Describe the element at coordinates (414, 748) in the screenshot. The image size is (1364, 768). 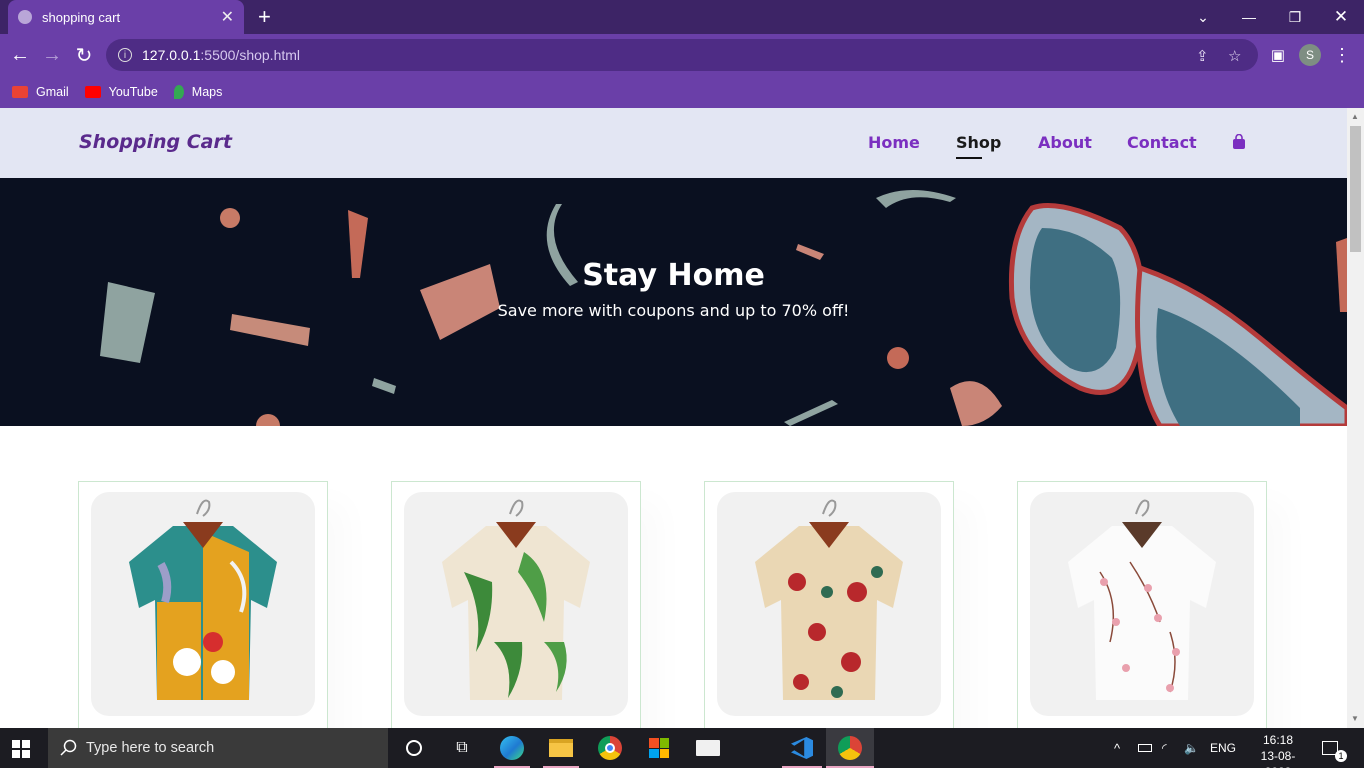
I see `cortana-icon` at that location.